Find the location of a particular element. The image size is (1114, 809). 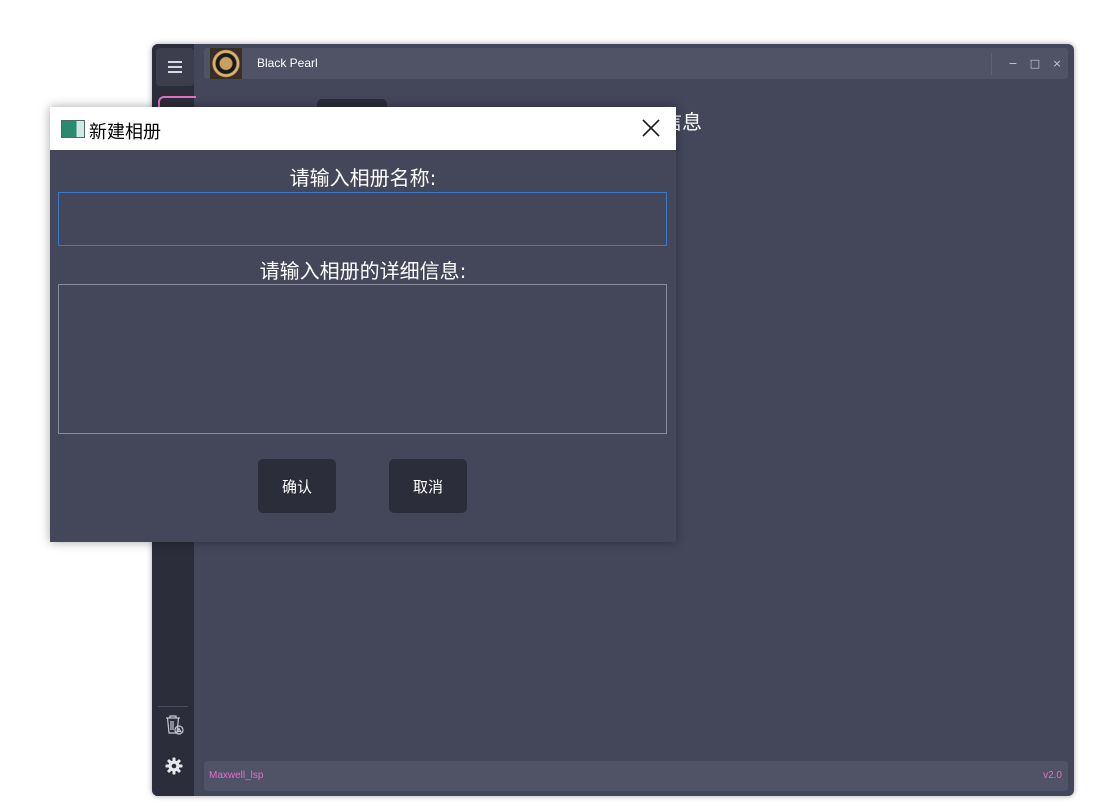

sidebar-divider is located at coordinates (173, 706).